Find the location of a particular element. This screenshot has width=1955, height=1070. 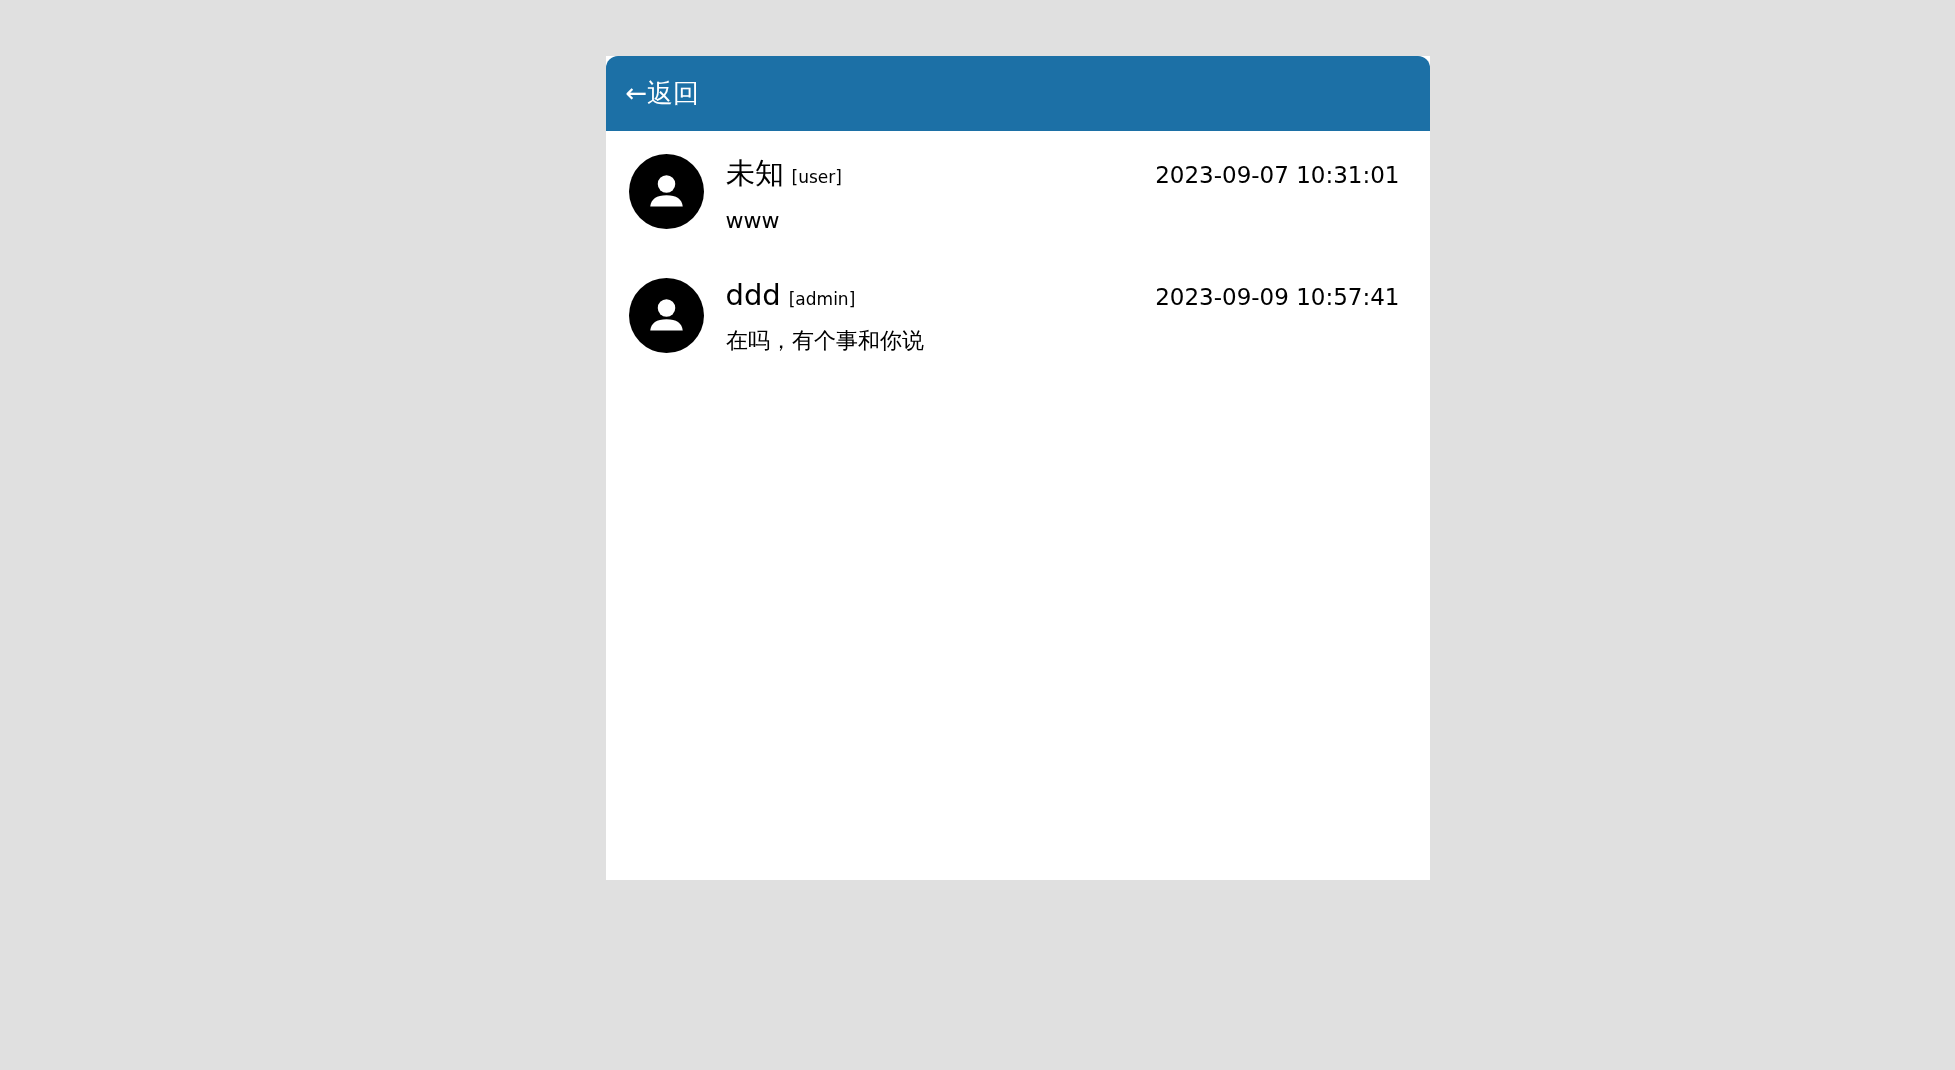

sender-name: 未知 is located at coordinates (754, 173).